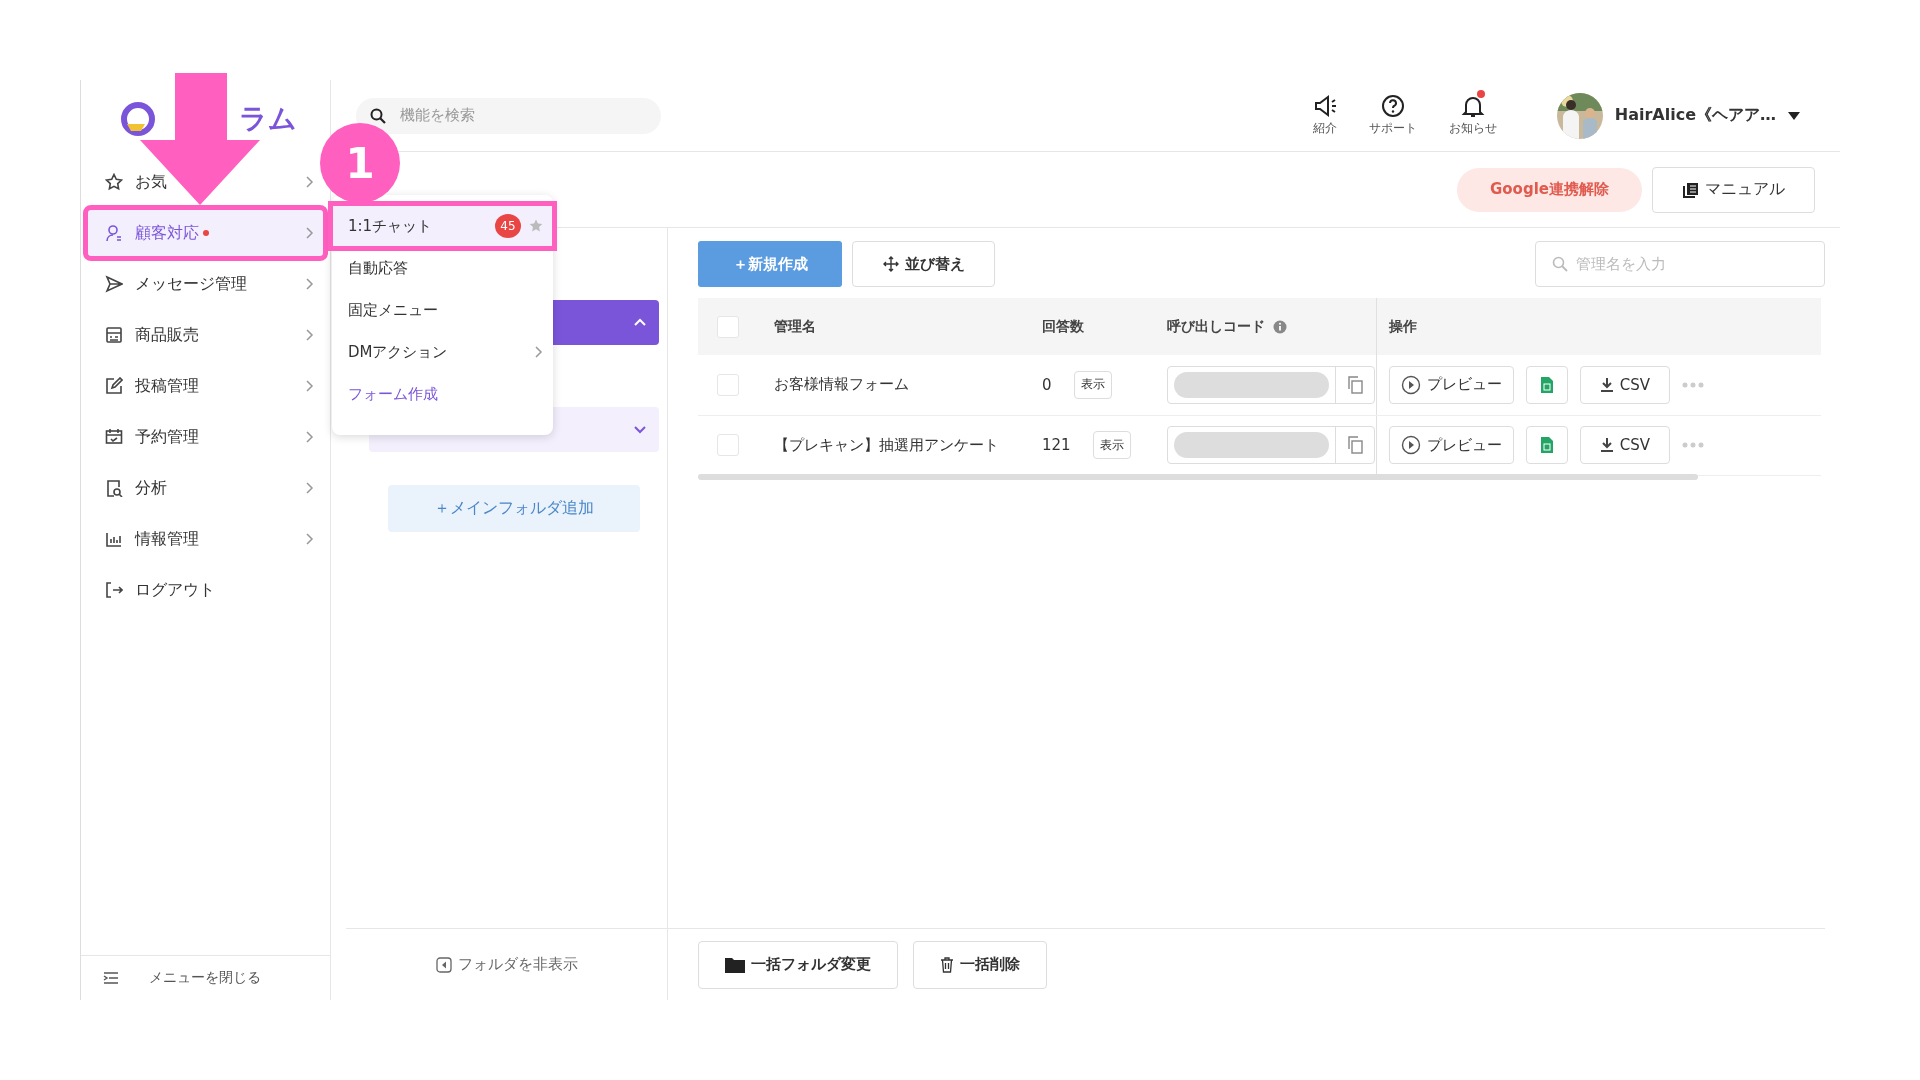  I want to click on table-cell: 【プレキャン】抽選用アンケート, so click(886, 444).